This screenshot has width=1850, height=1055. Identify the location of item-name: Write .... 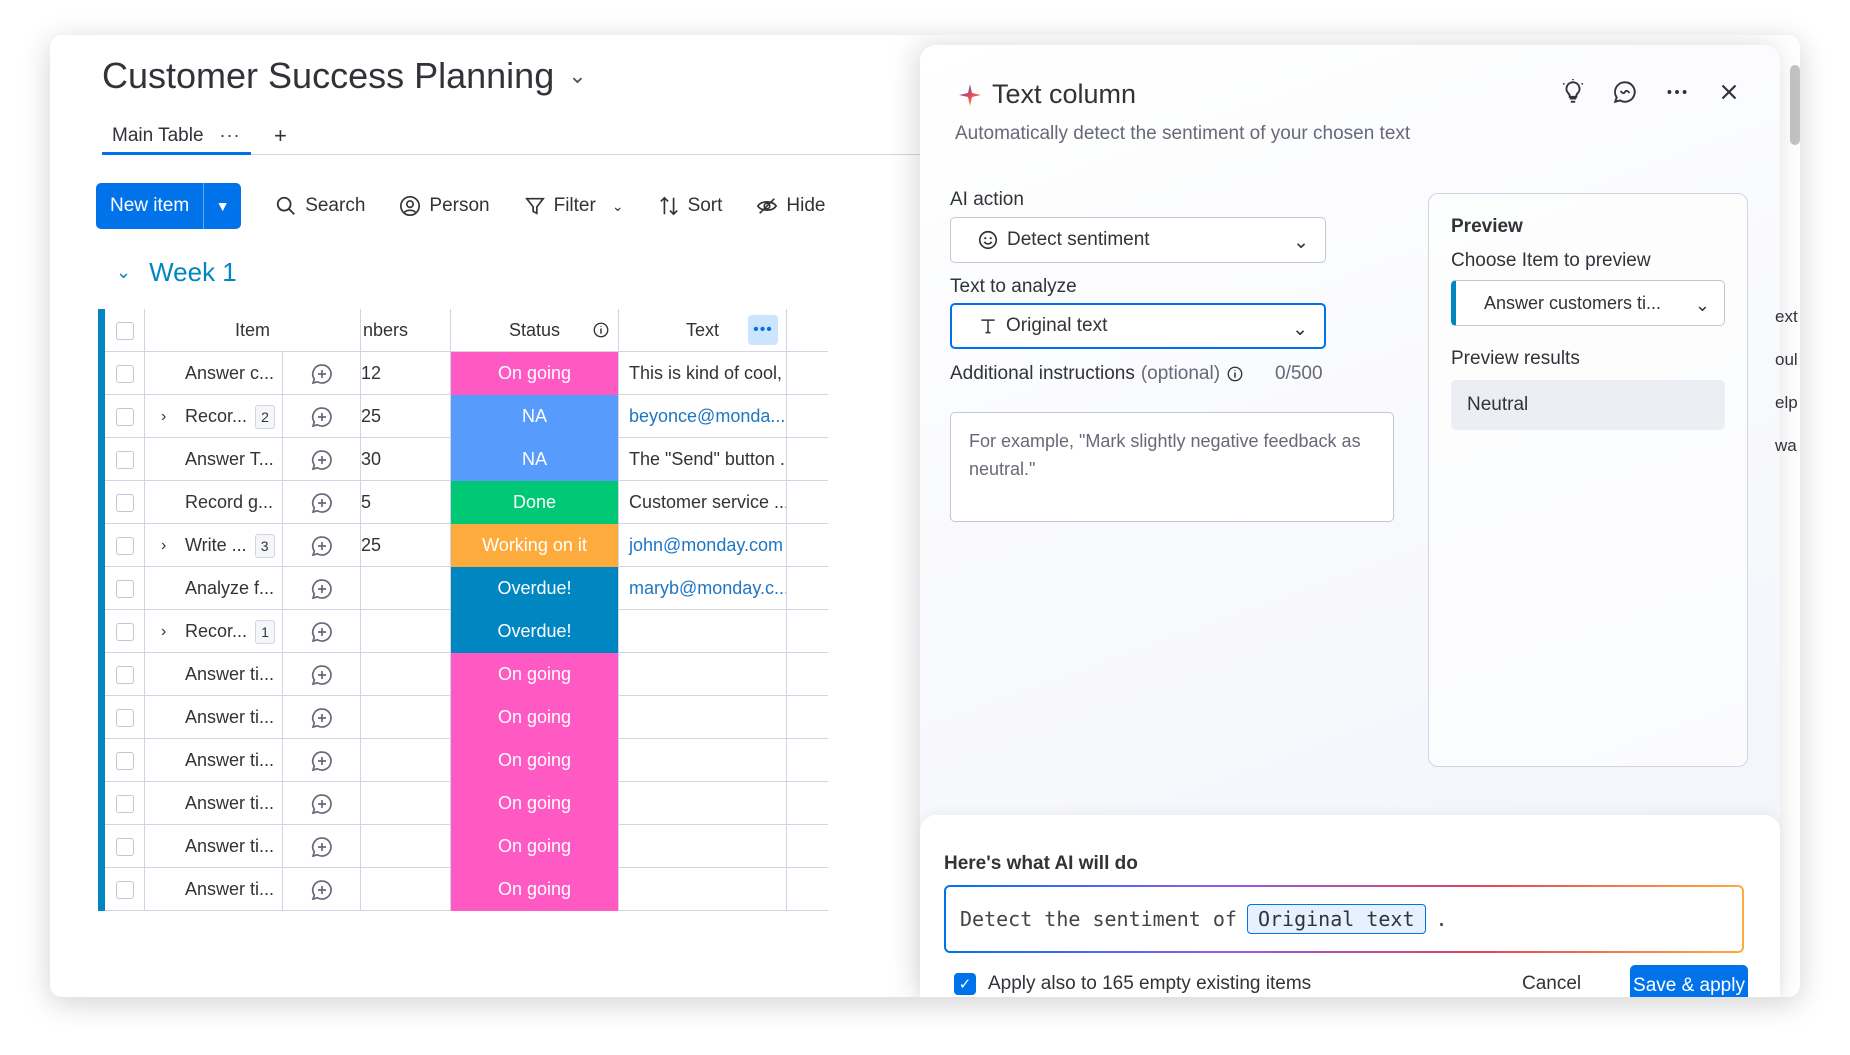
(216, 545).